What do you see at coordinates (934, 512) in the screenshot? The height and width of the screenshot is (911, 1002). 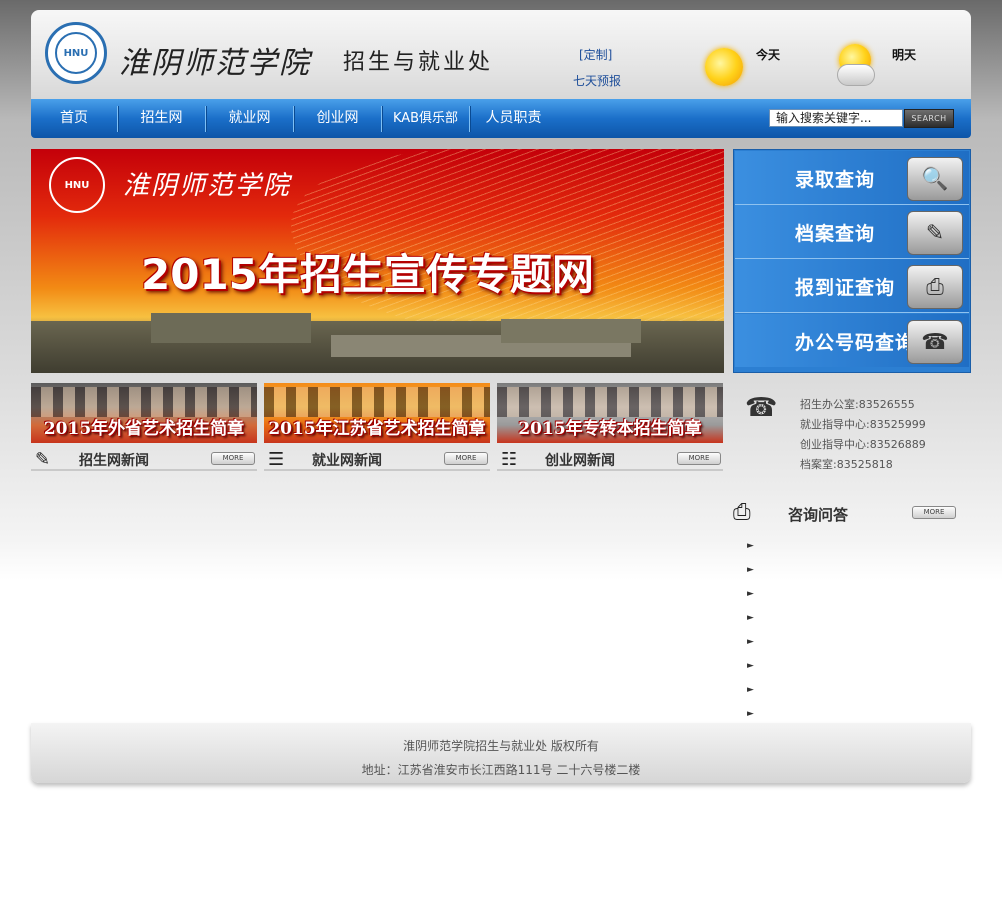 I see `consult-more-button: MORE` at bounding box center [934, 512].